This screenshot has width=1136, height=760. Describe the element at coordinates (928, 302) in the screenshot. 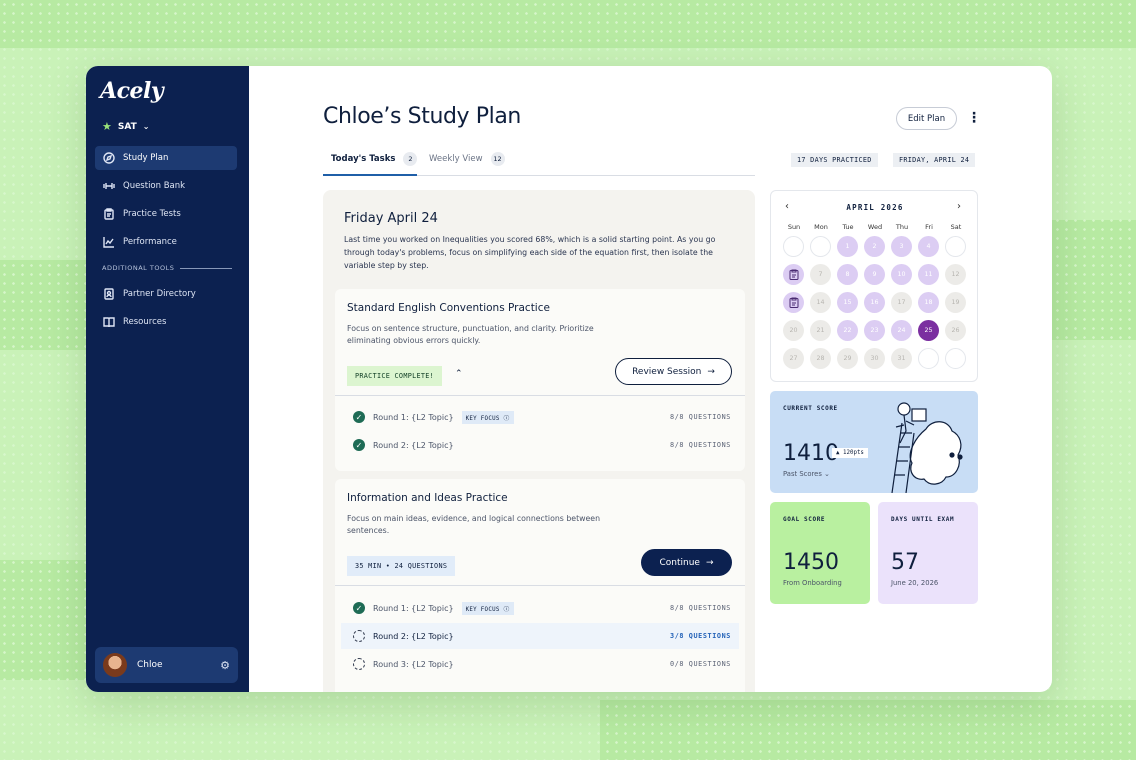

I see `calendar-day: 18` at that location.